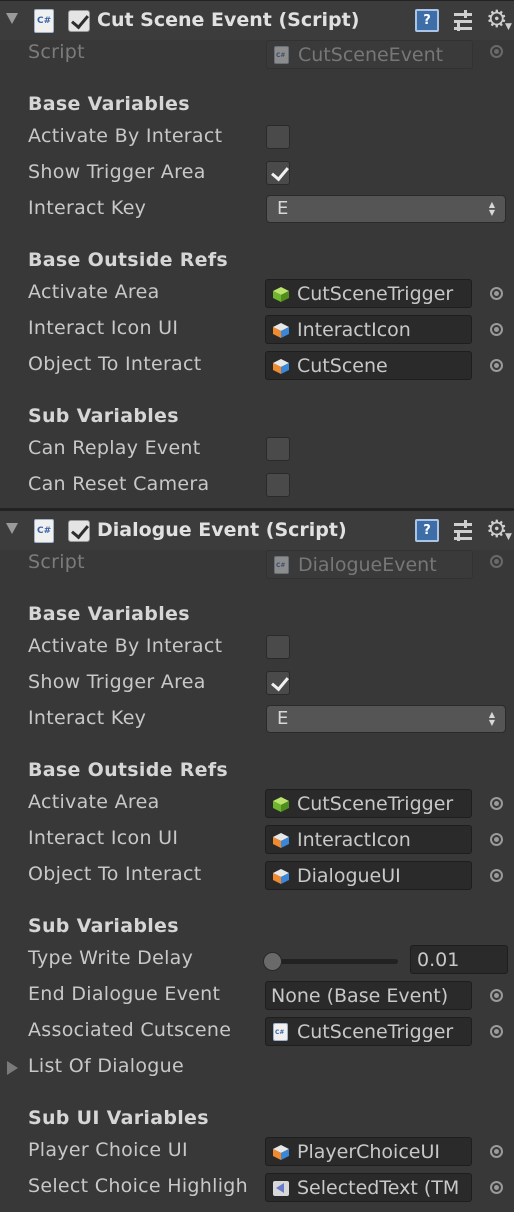  I want to click on section-header: Base Outside Refs, so click(257, 262).